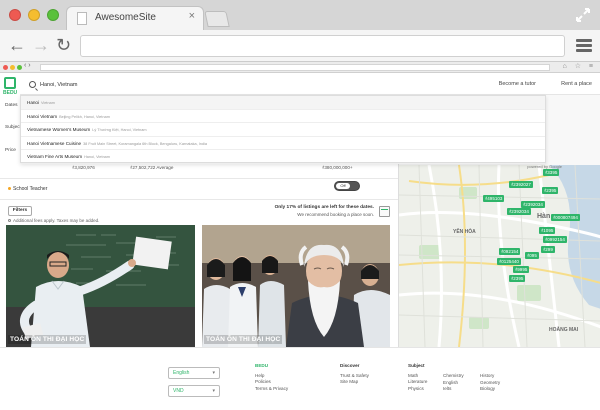 Image resolution: width=600 pixels, height=410 pixels. Describe the element at coordinates (565, 217) in the screenshot. I see `price-pin: ₫000807494` at that location.